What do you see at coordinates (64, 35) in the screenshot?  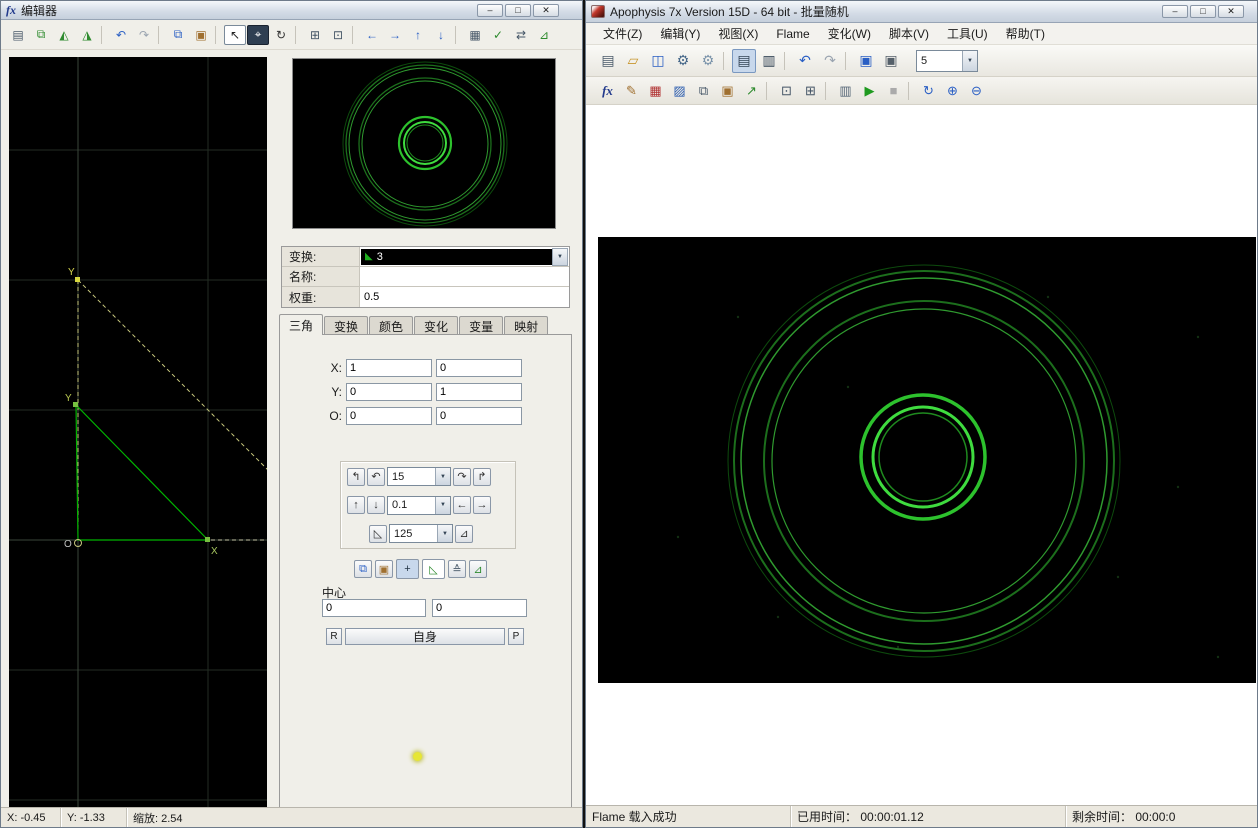 I see `add-transform-icon: ◭` at bounding box center [64, 35].